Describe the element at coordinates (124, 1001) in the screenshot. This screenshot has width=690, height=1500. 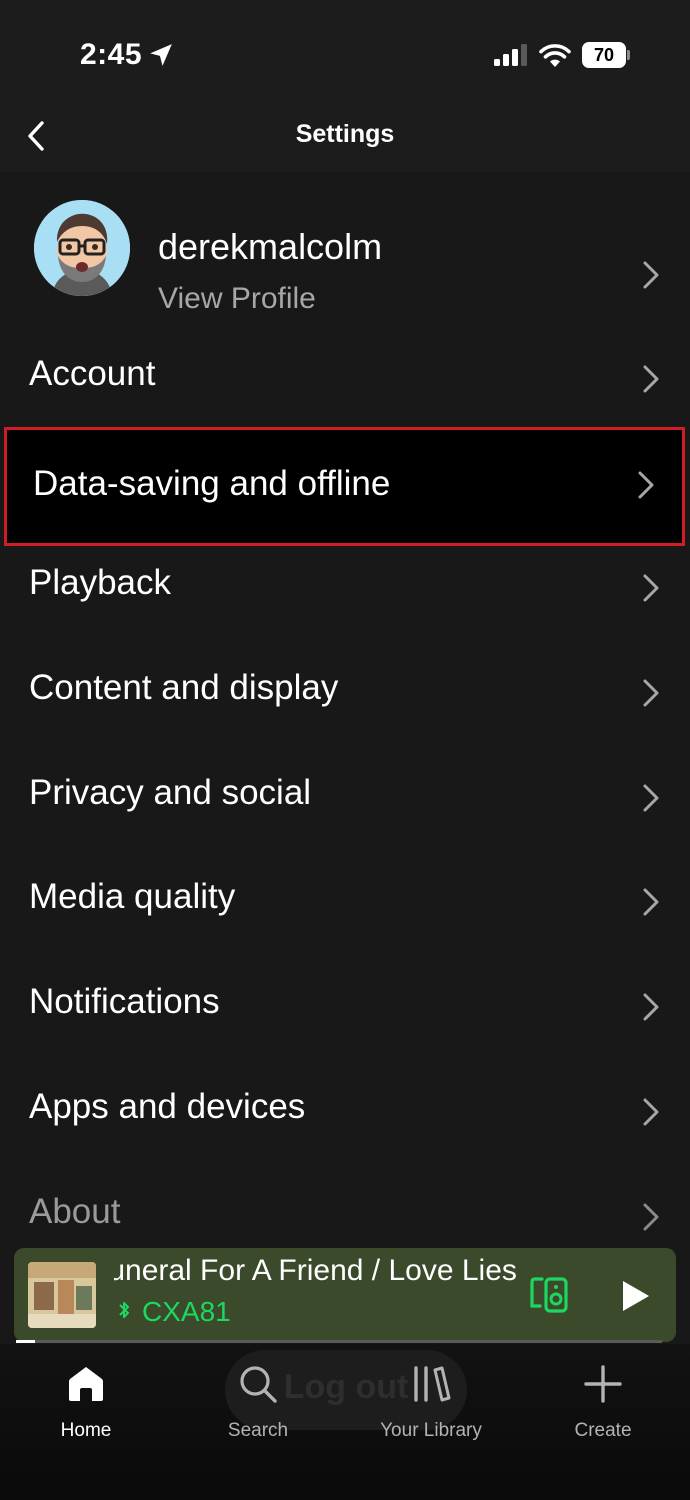
I see `settings-item-label: Notifications` at that location.